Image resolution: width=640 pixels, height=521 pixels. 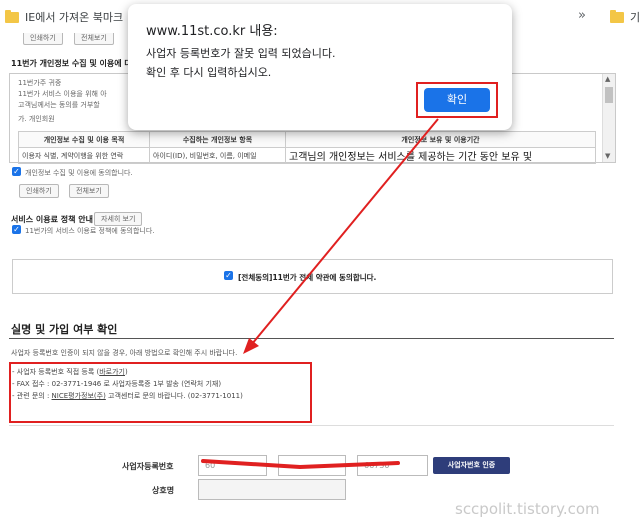 What do you see at coordinates (307, 277) in the screenshot?
I see `agree-all-label: [전체동의]11번가 전체 약관에 동의합니다.` at bounding box center [307, 277].